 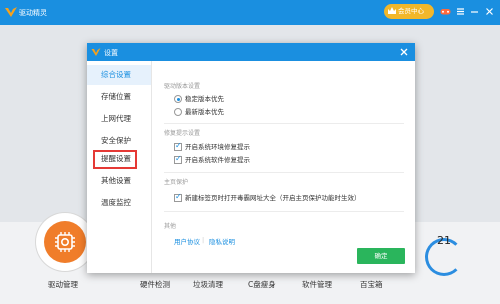 I want to click on bottom-nav-driver-manage: 驱动管理, so click(x=63, y=284).